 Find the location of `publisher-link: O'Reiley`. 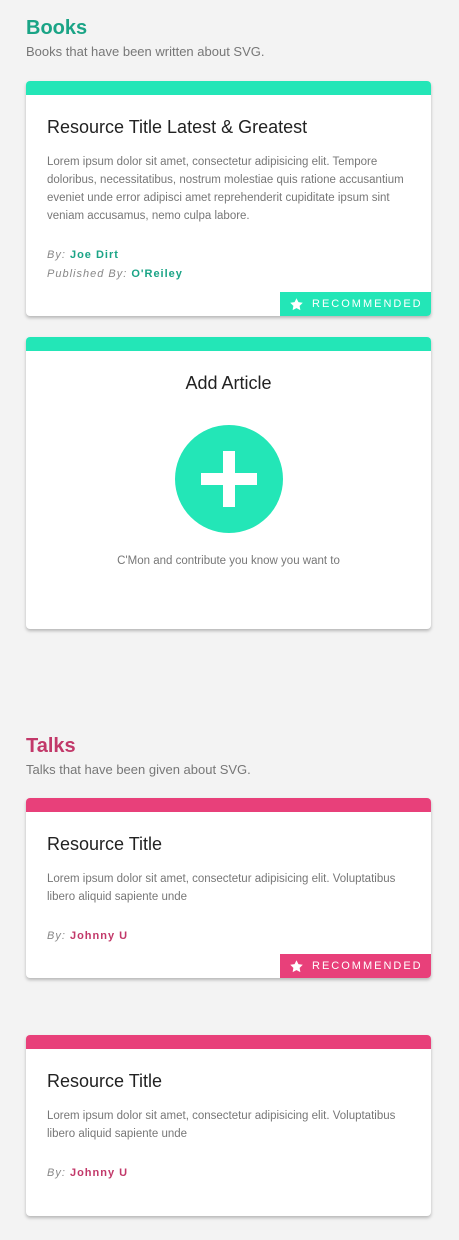

publisher-link: O'Reiley is located at coordinates (157, 274).